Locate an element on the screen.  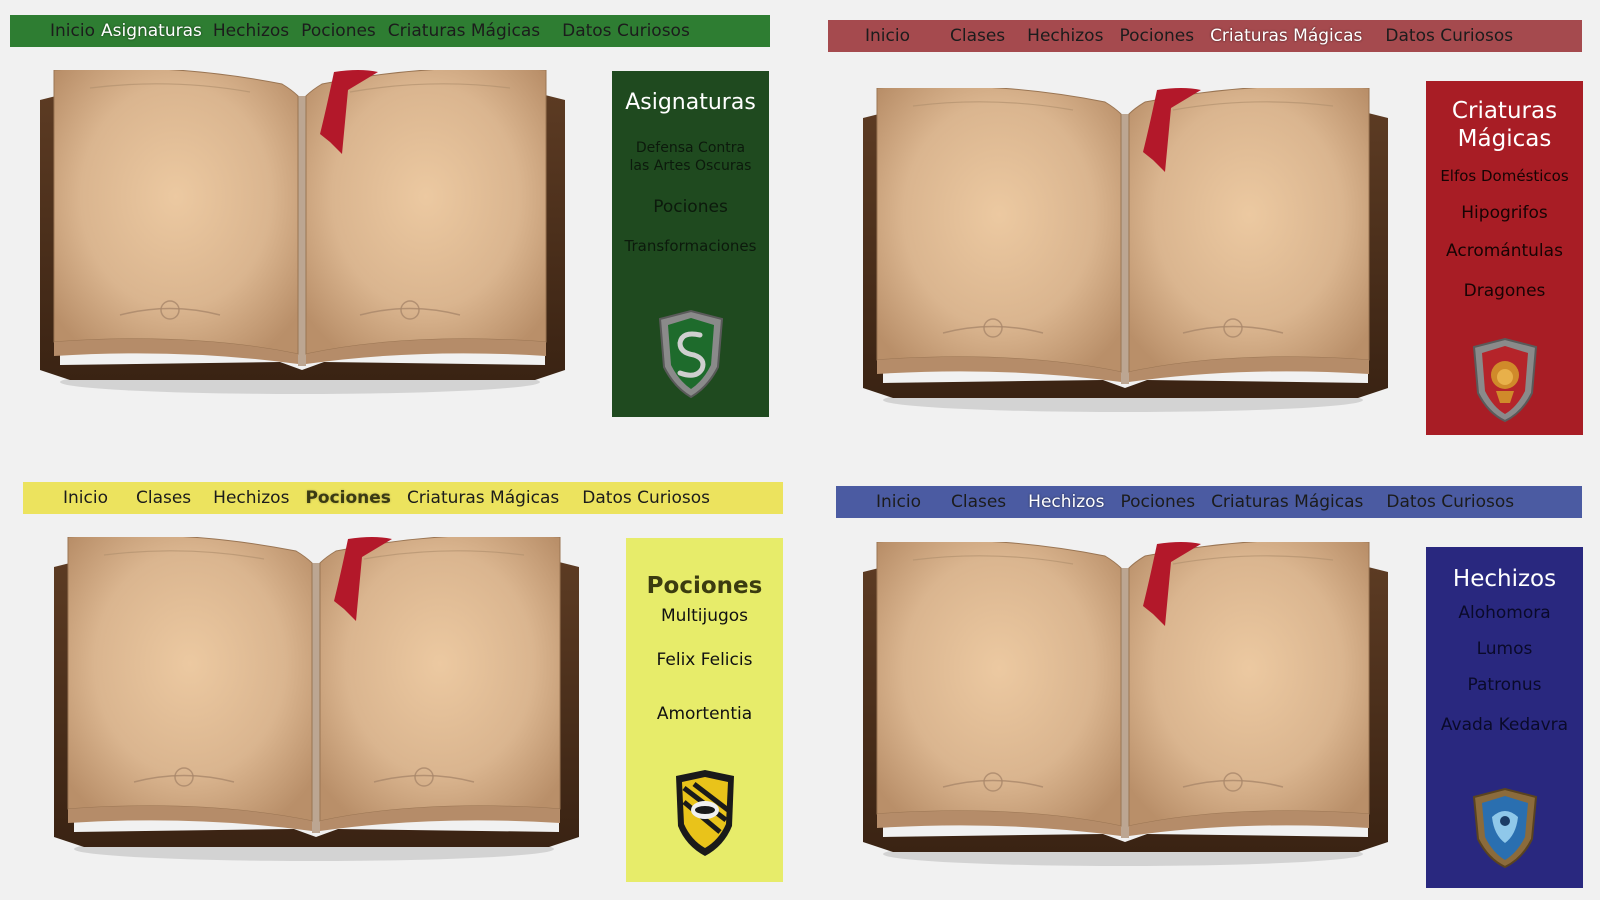
panel-item-alohomora: Alohomora is located at coordinates (1504, 613).